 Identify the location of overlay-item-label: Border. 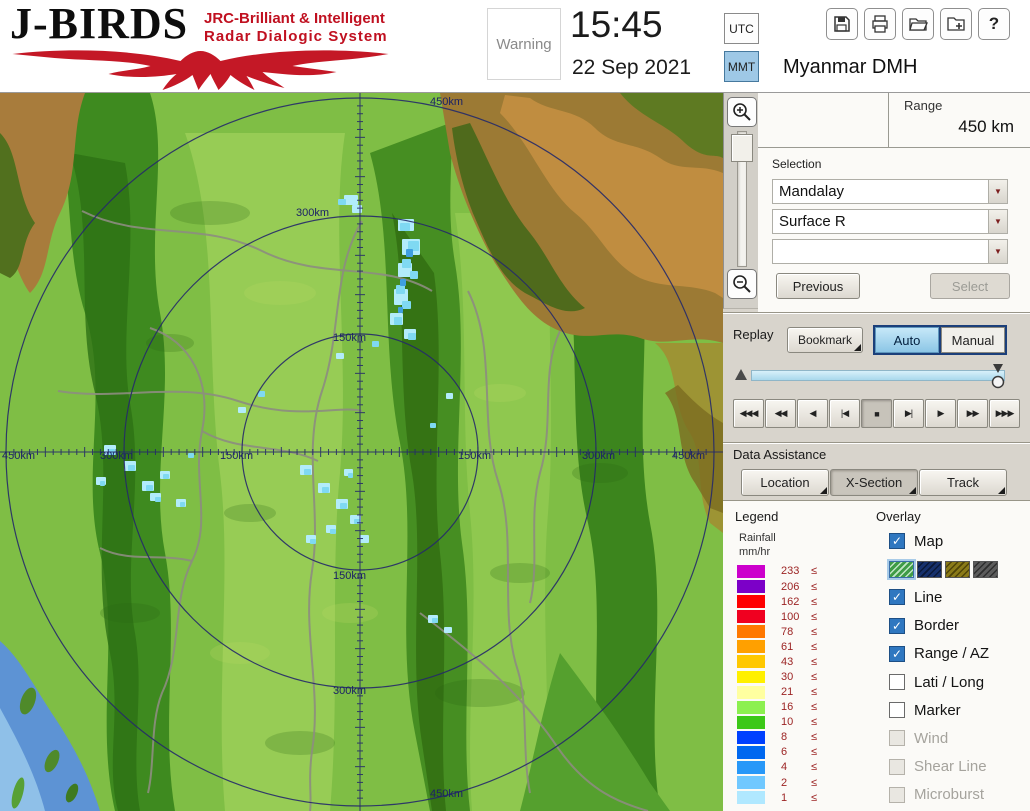
(937, 626).